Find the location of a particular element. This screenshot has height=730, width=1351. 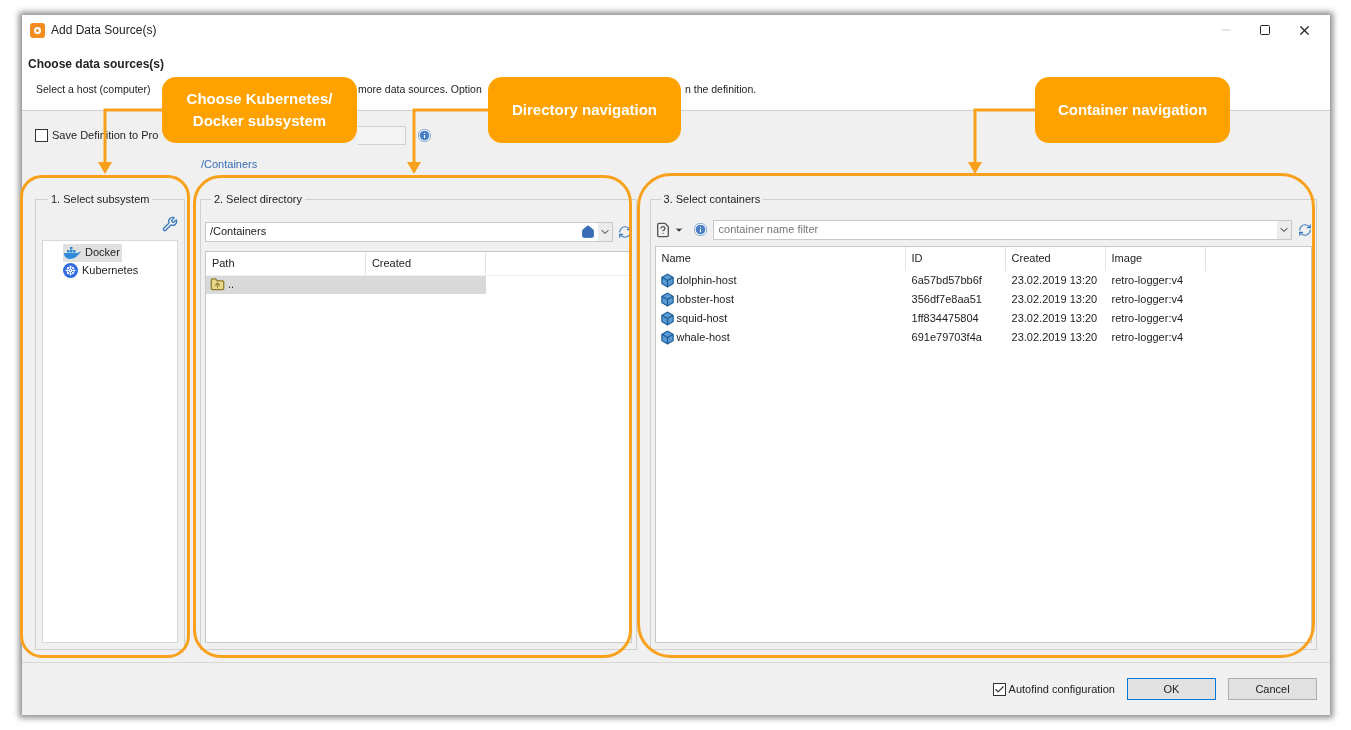

dialog-button: OK is located at coordinates (1171, 689).